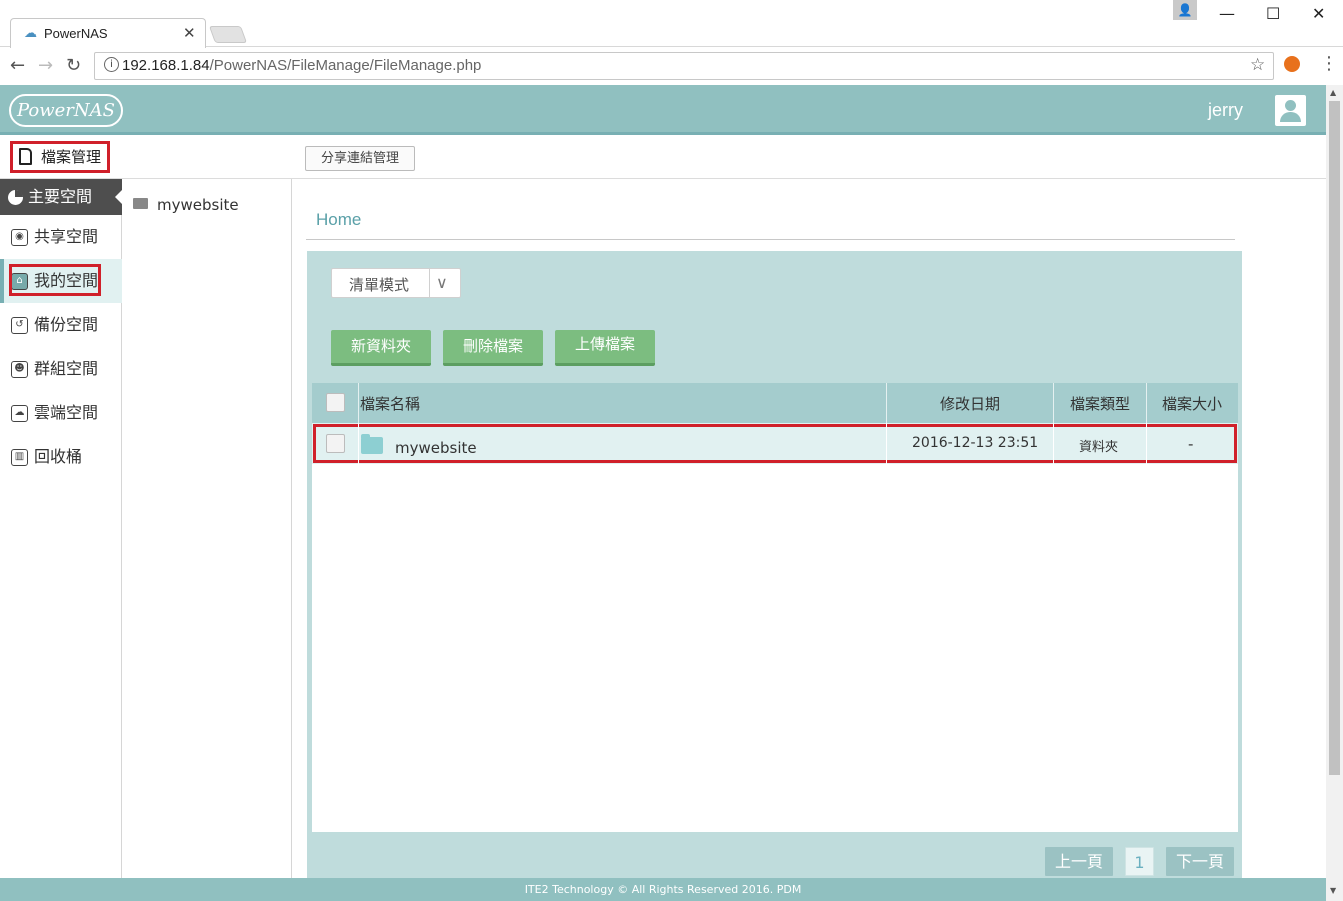 The width and height of the screenshot is (1343, 901). Describe the element at coordinates (1333, 92) in the screenshot. I see `scroll-up-icon: ▲` at that location.